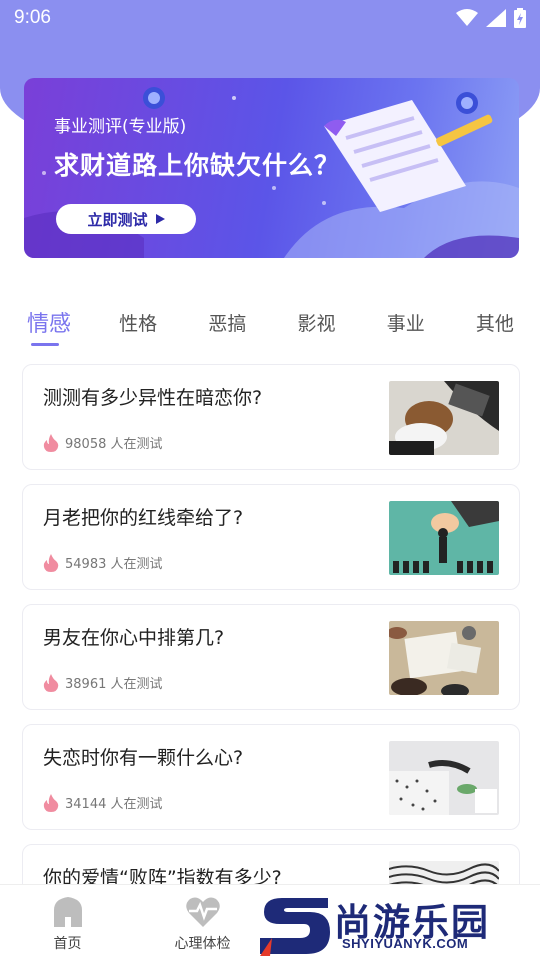 The height and width of the screenshot is (960, 540). Describe the element at coordinates (143, 758) in the screenshot. I see `test-title: 失恋时你有一颗什么心?` at that location.